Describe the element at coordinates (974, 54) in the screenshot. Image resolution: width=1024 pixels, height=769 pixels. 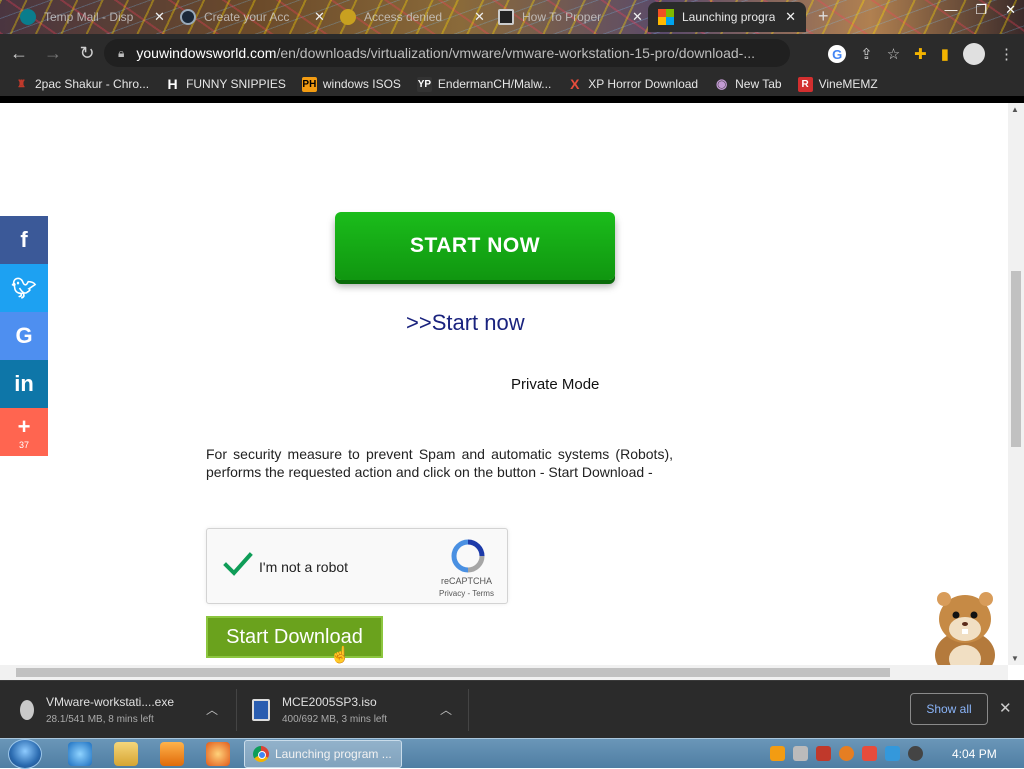
I see `avatar` at that location.